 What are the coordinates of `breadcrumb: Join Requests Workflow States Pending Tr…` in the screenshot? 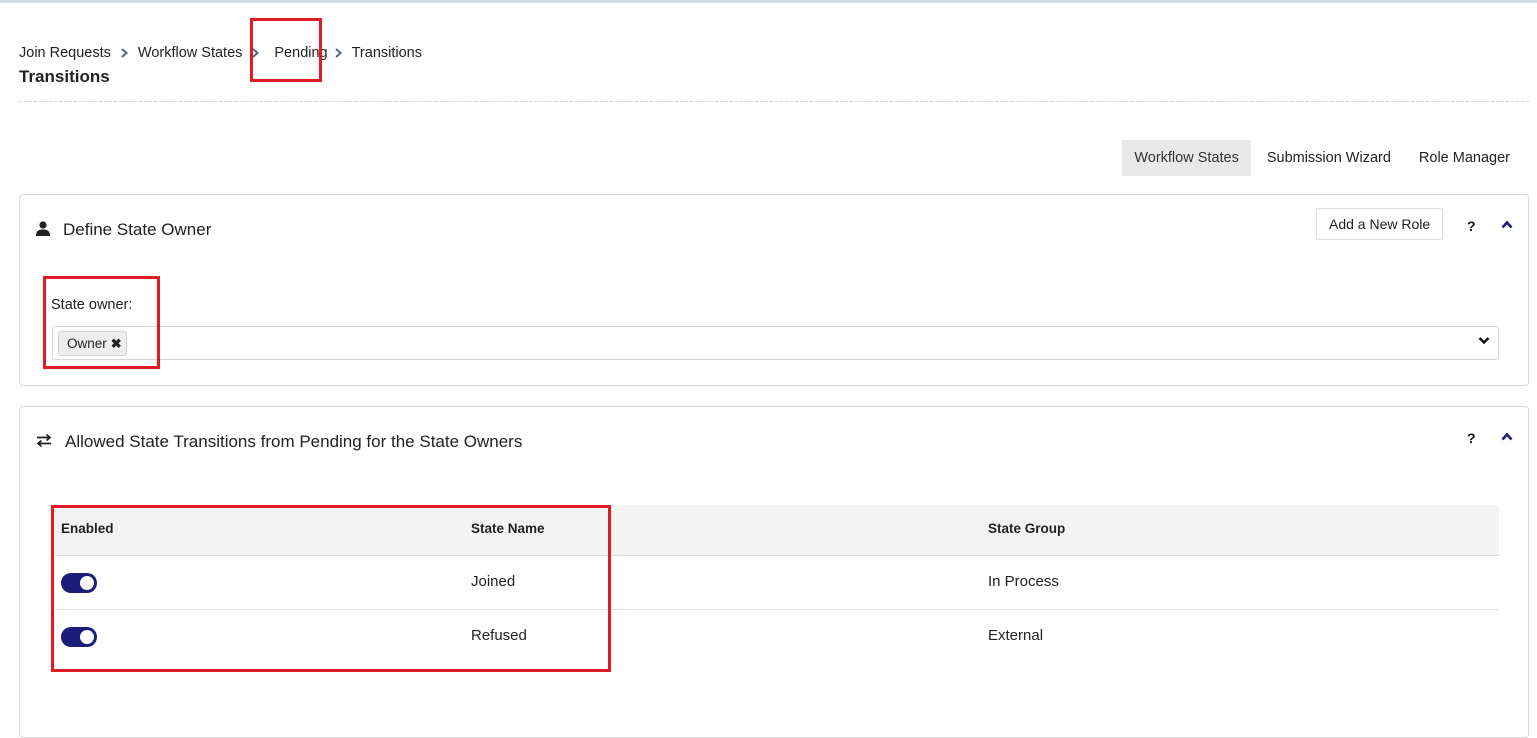 It's located at (220, 53).